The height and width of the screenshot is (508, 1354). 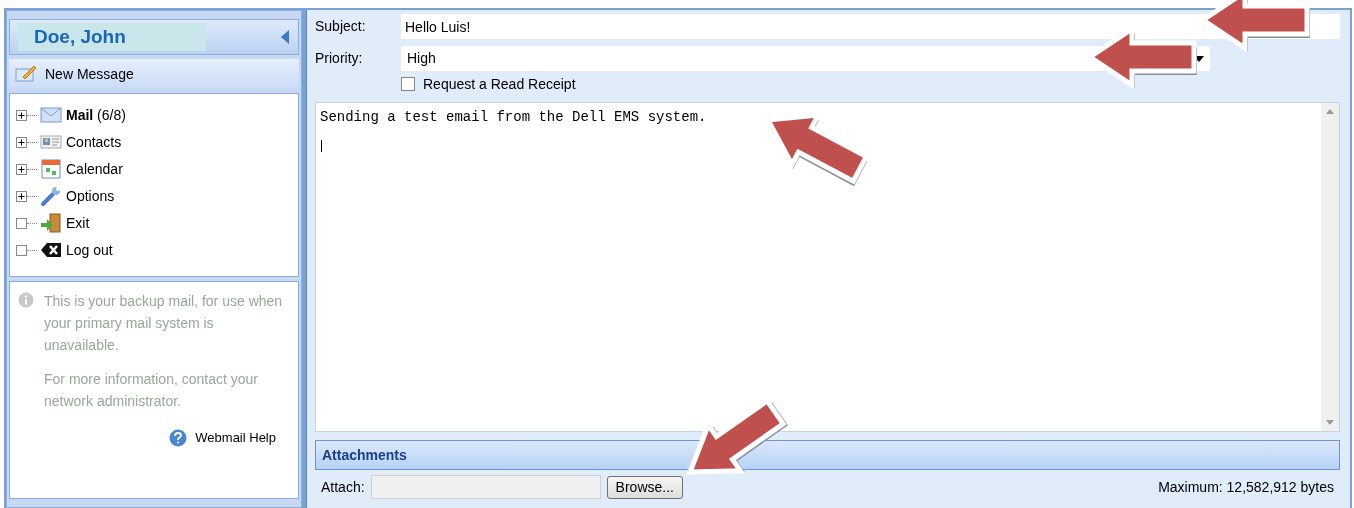 I want to click on scroll-up-icon, so click(x=1330, y=111).